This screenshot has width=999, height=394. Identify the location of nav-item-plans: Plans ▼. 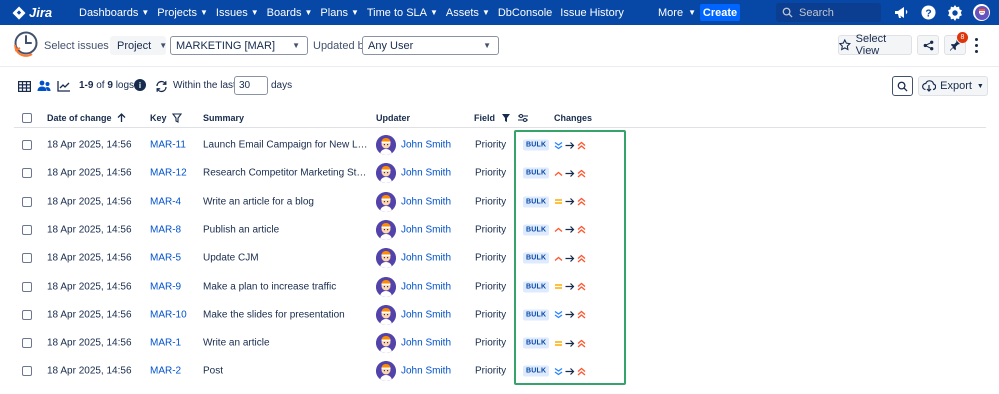
(339, 12).